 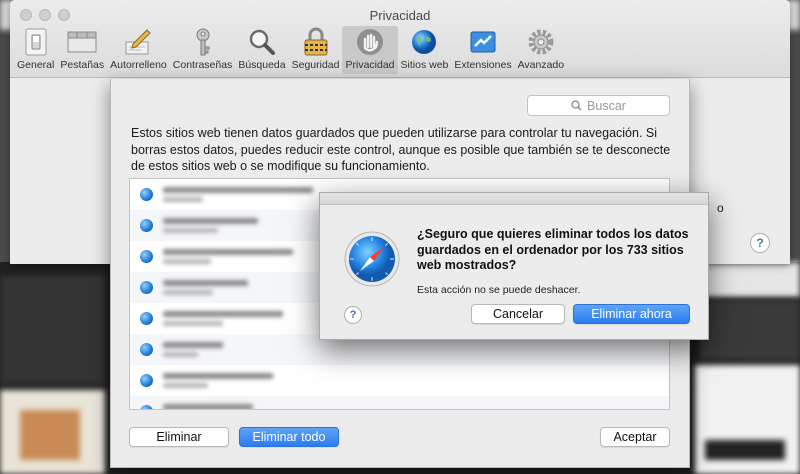 I want to click on tab-general: General, so click(x=35, y=50).